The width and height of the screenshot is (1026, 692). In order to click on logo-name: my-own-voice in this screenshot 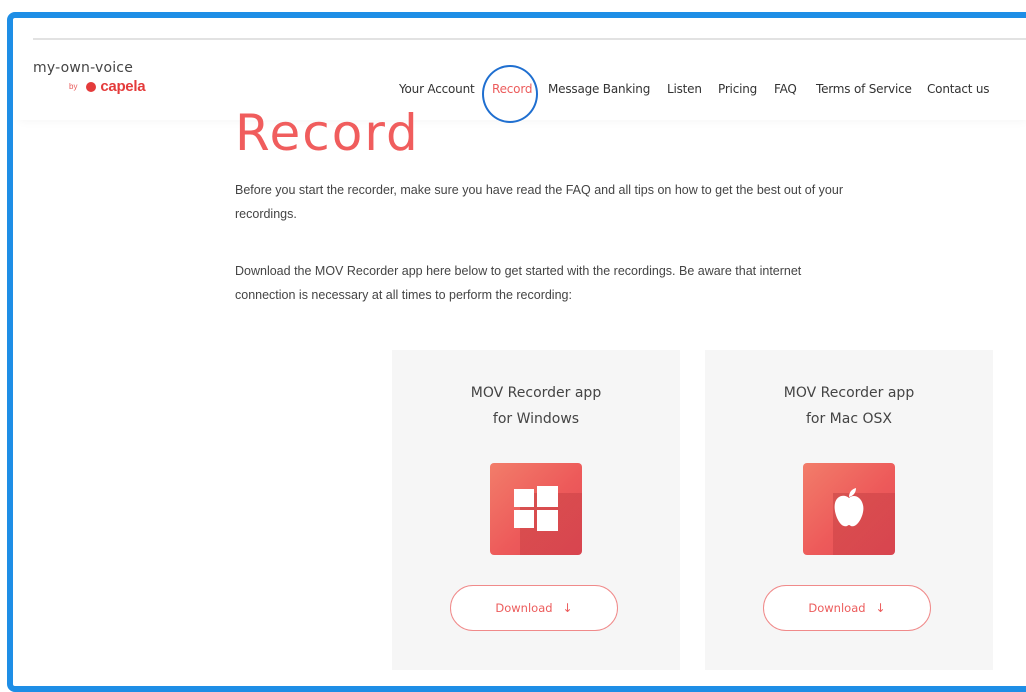, I will do `click(83, 68)`.